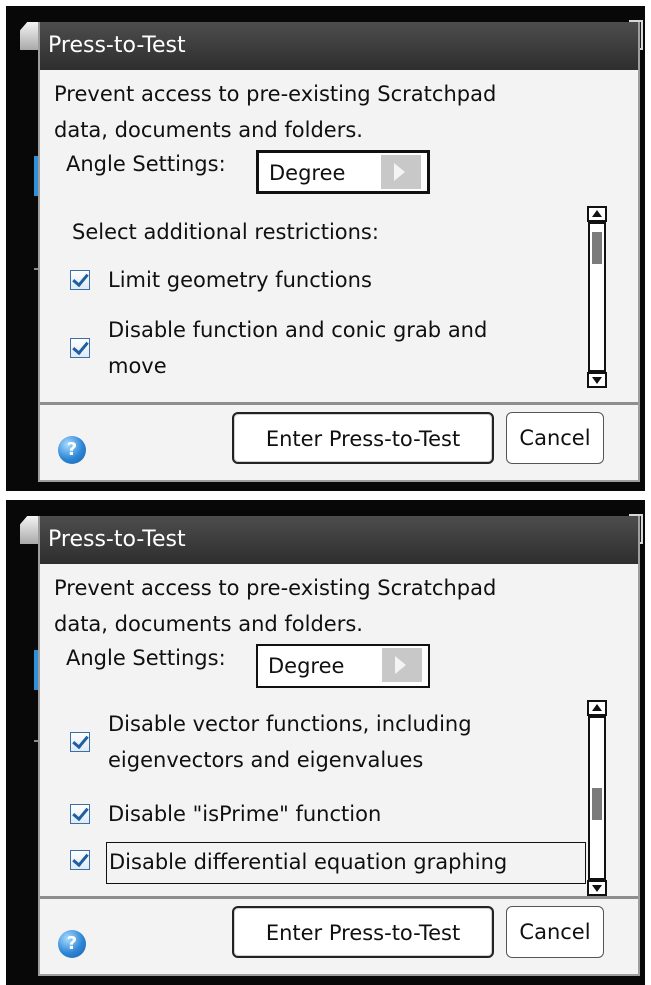 This screenshot has width=651, height=985. What do you see at coordinates (240, 280) in the screenshot?
I see `option-label: Limit geometry functions` at bounding box center [240, 280].